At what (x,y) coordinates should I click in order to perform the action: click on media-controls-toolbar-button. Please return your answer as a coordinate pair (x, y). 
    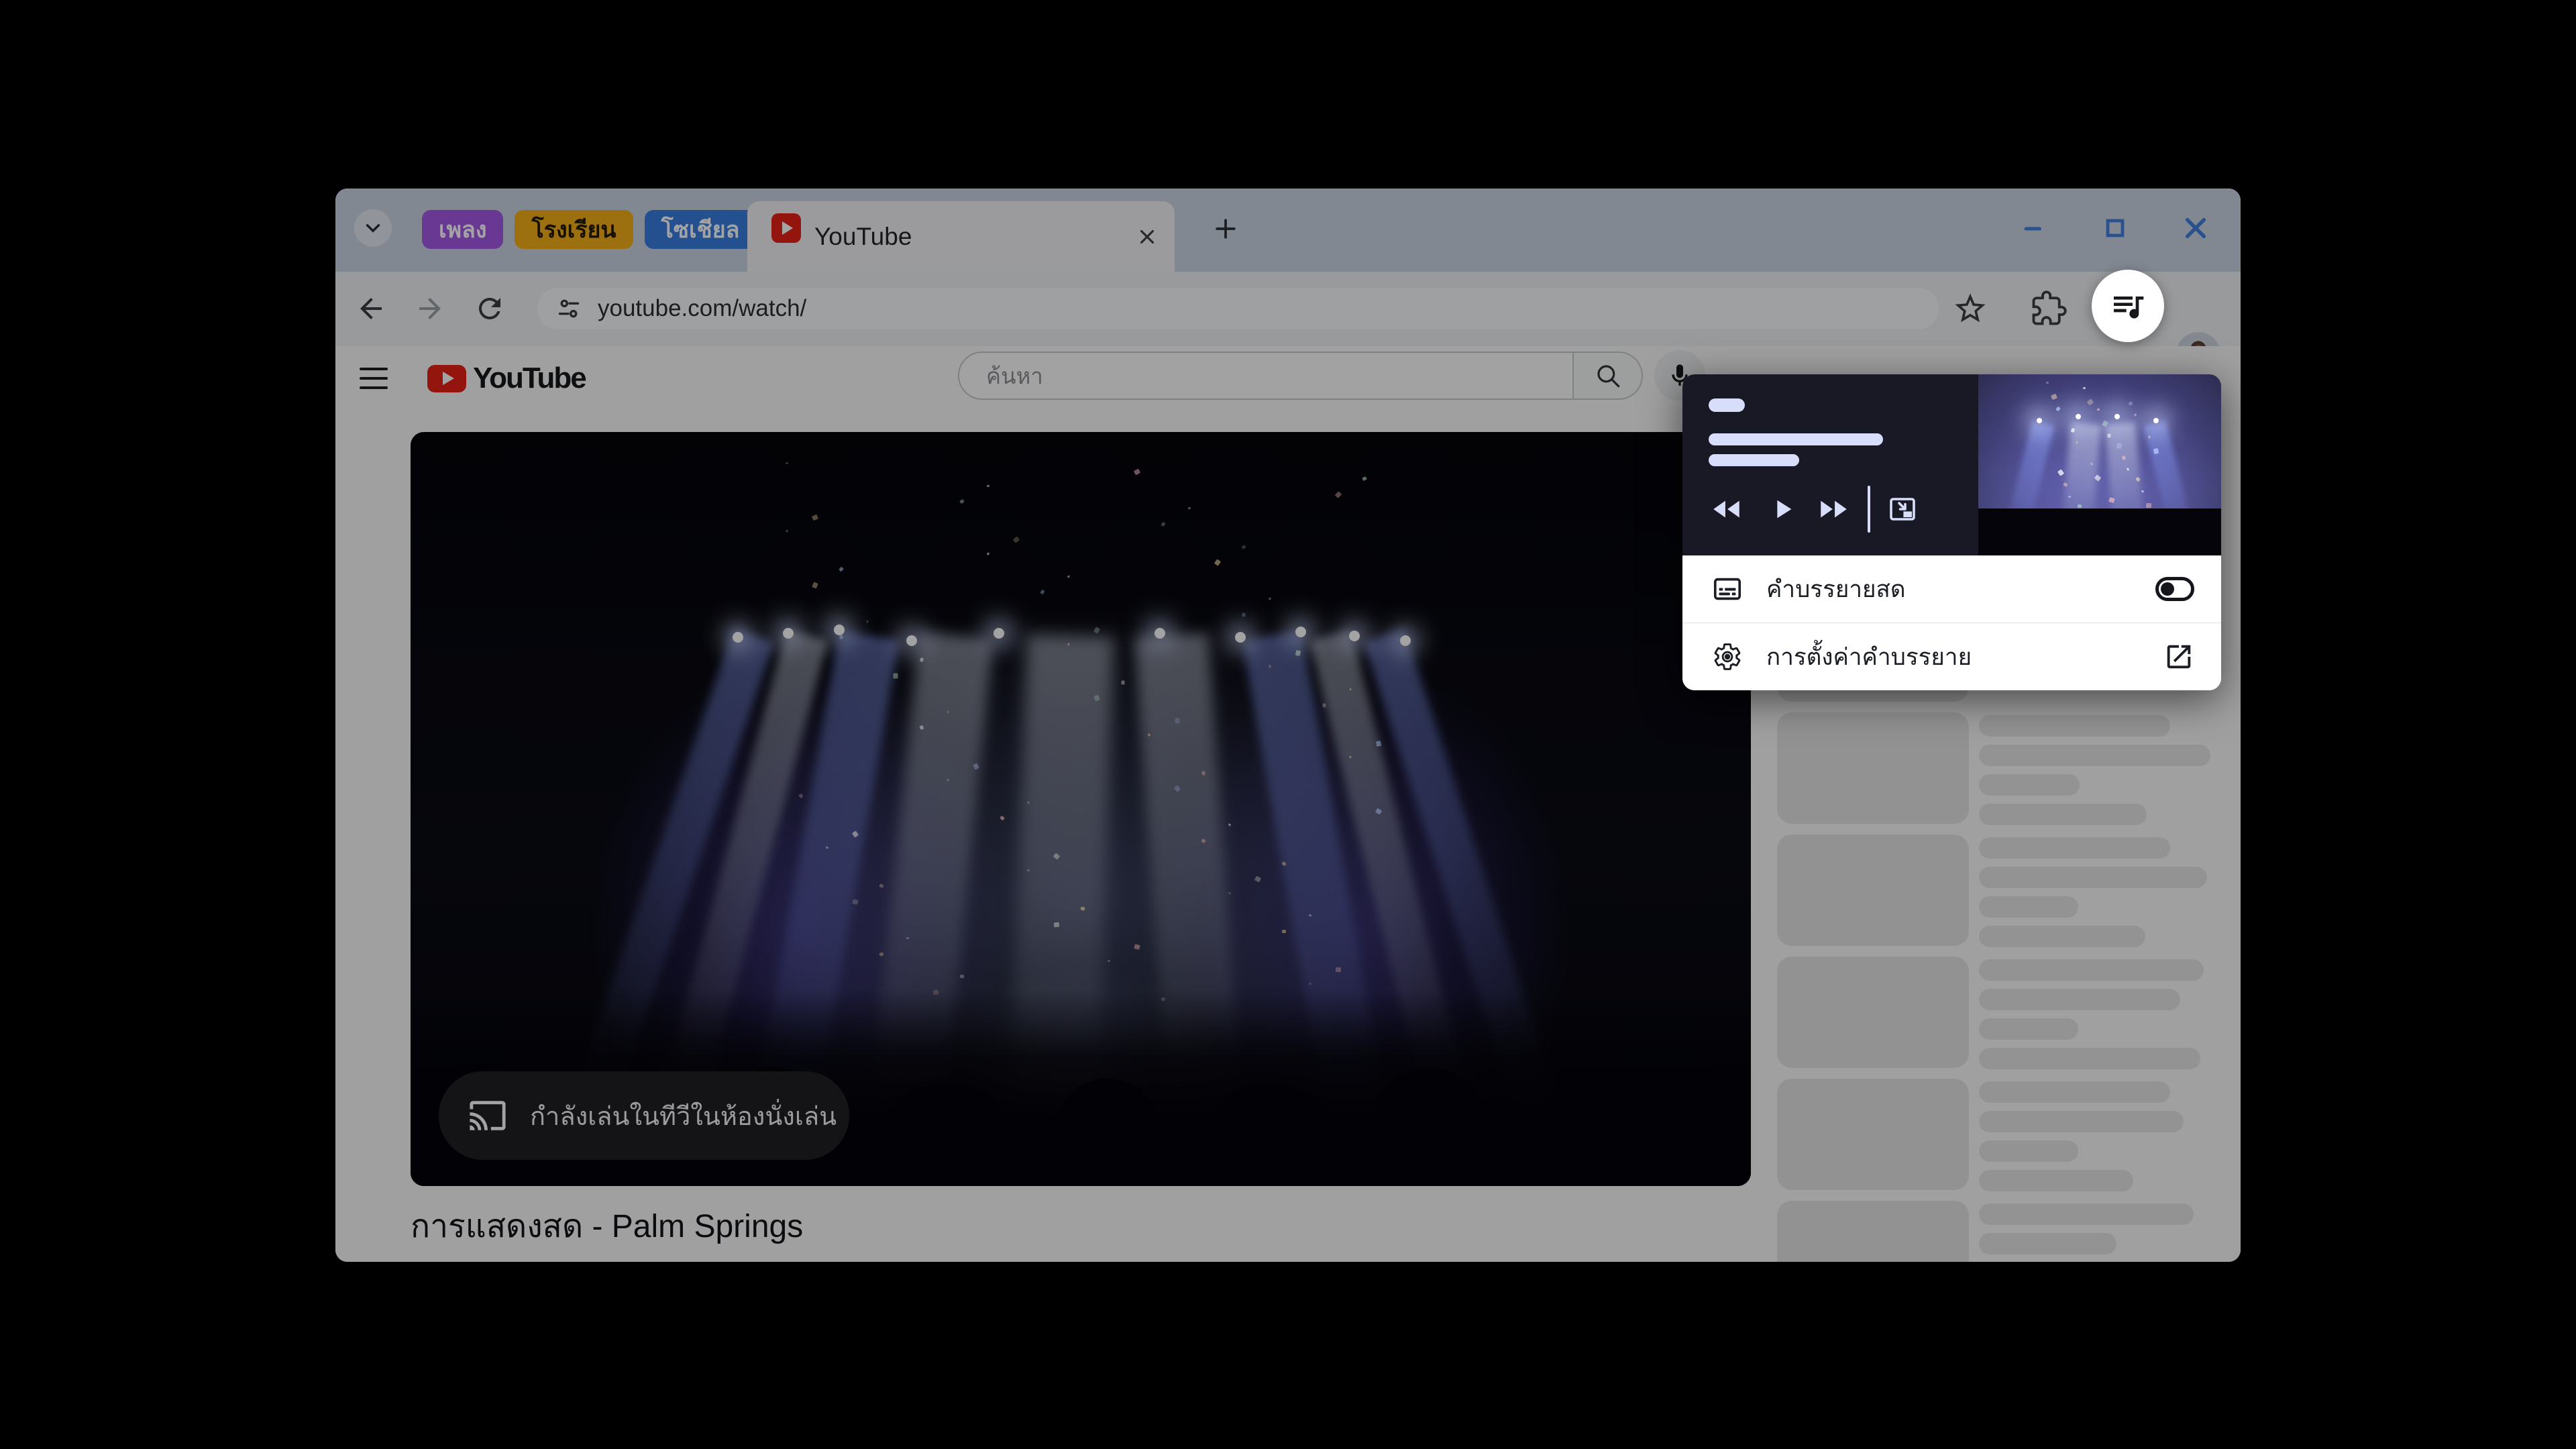
    Looking at the image, I should click on (2128, 306).